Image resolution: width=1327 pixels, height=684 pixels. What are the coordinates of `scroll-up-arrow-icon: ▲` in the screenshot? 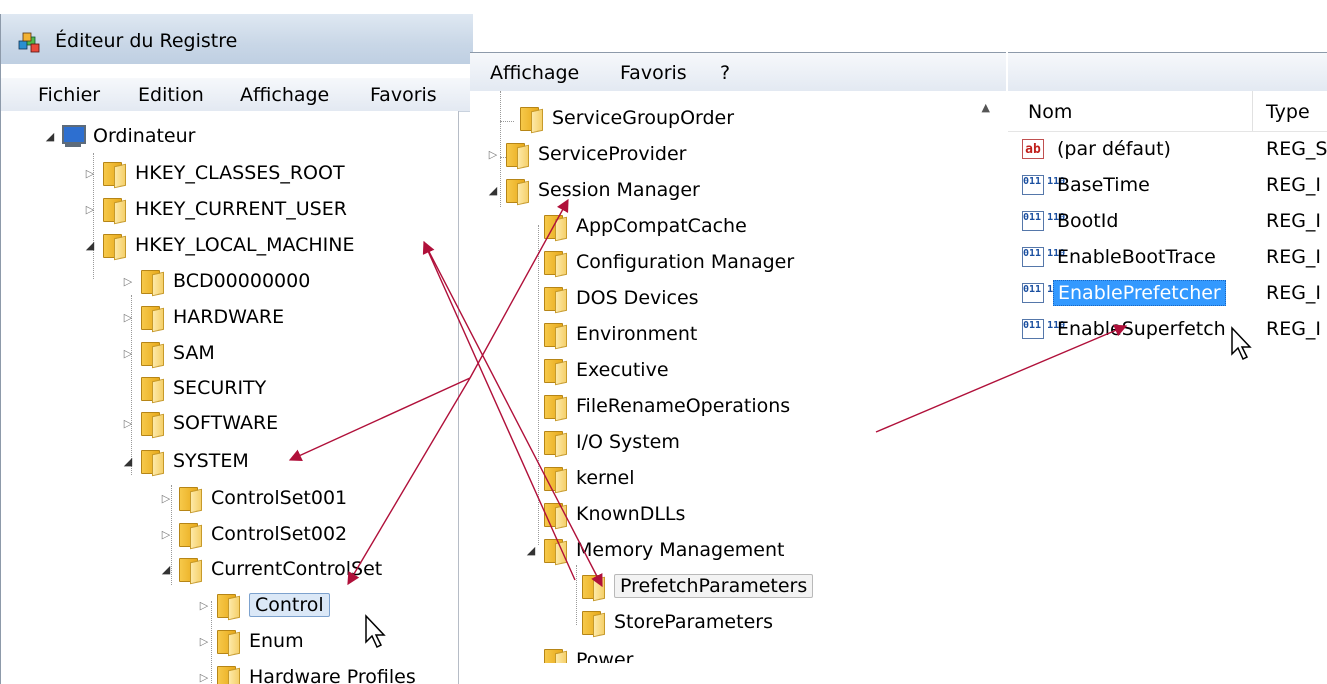 It's located at (986, 107).